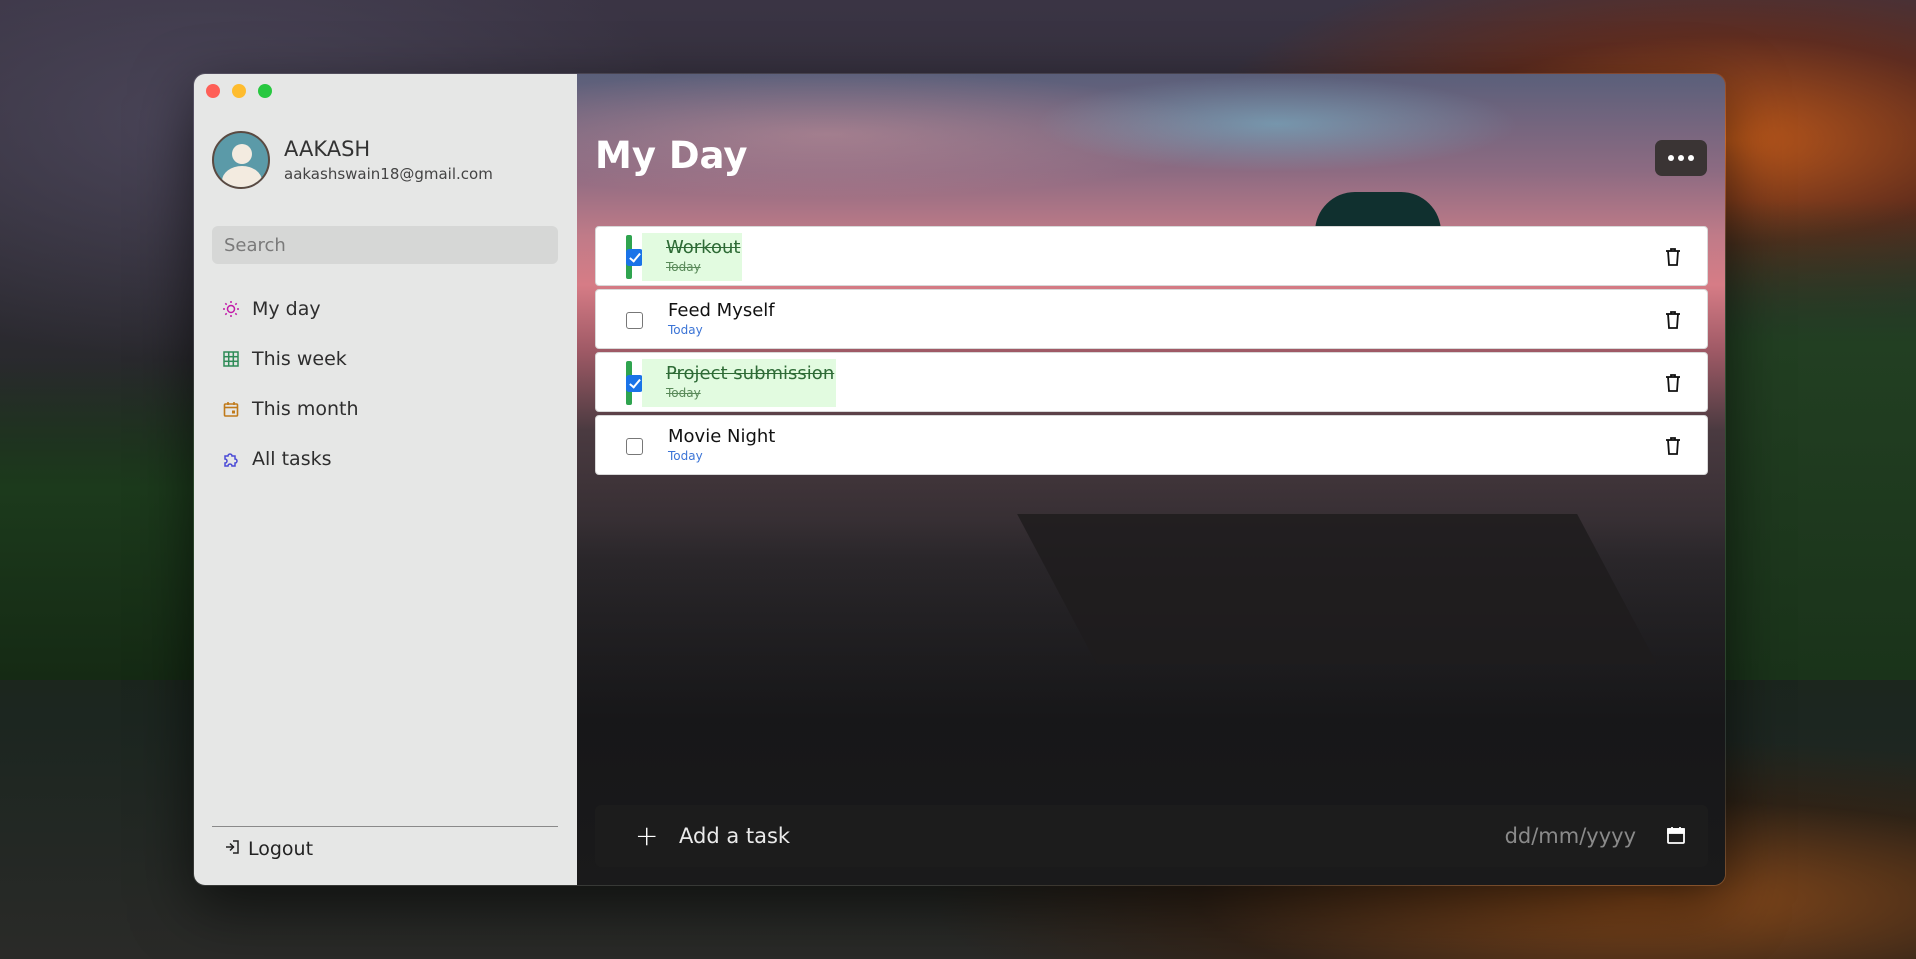  What do you see at coordinates (1676, 835) in the screenshot?
I see `calendar-picker-icon` at bounding box center [1676, 835].